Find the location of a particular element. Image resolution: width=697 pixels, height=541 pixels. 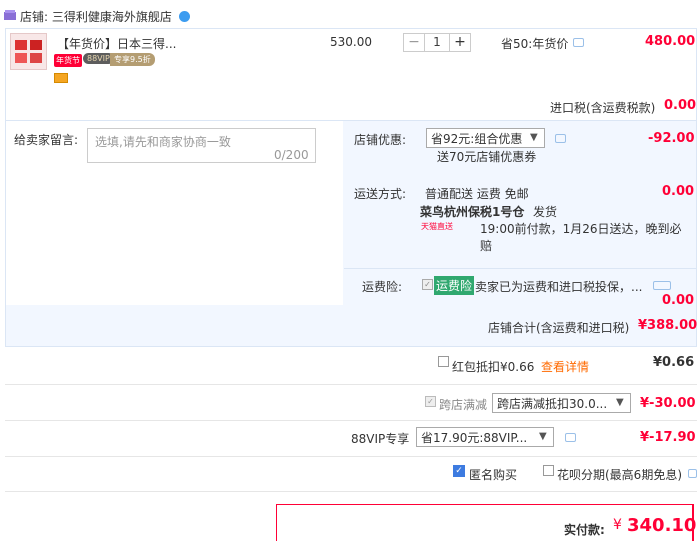

hongbao-checkbox is located at coordinates (443, 361).